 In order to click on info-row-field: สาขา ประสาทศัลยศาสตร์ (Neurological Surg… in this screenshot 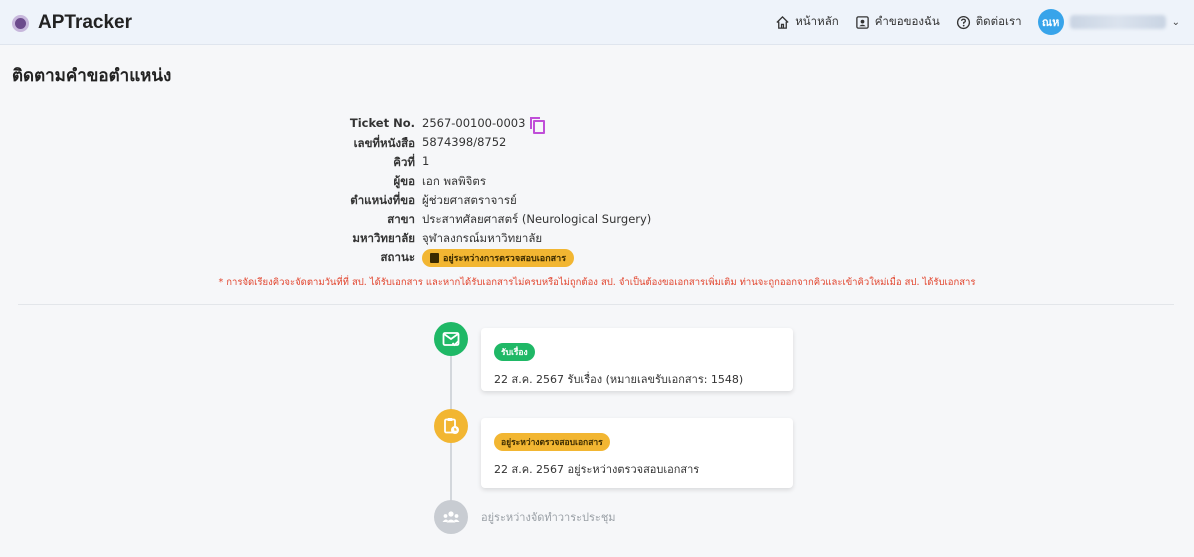, I will do `click(597, 219)`.